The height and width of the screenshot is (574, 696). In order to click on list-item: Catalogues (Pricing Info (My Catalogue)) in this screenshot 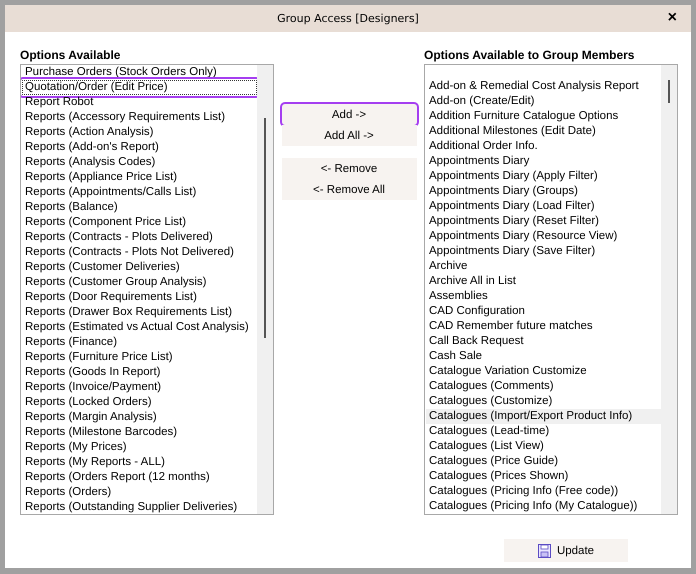, I will do `click(543, 506)`.